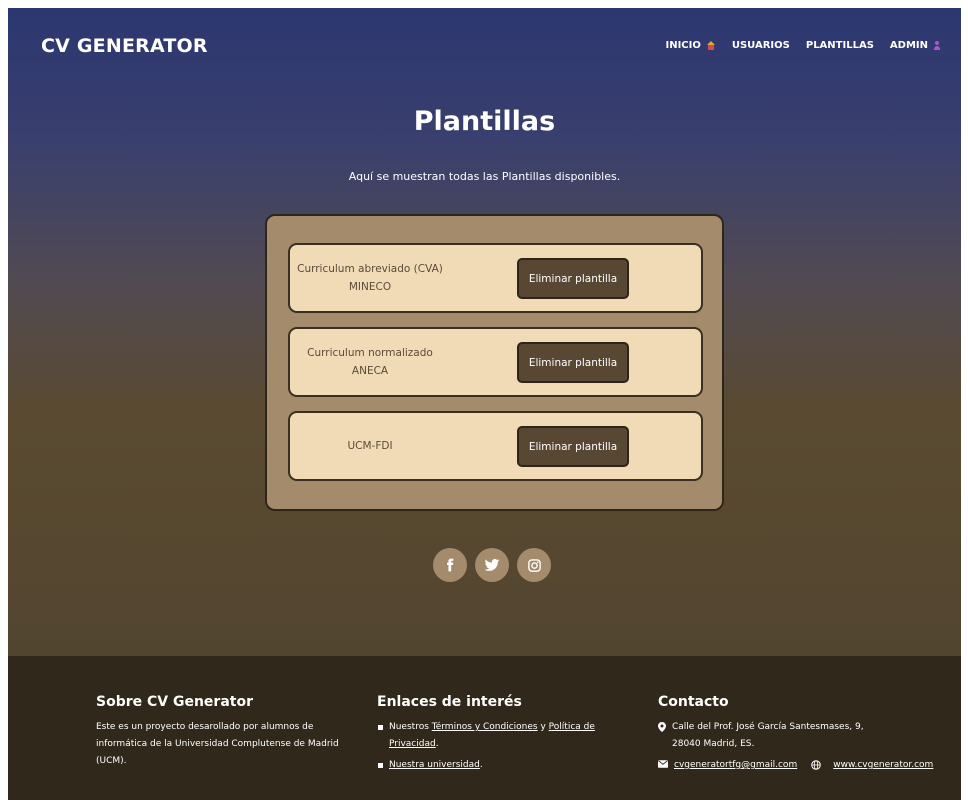 Image resolution: width=968 pixels, height=800 pixels. I want to click on nav-label-admin: ADMIN, so click(908, 45).